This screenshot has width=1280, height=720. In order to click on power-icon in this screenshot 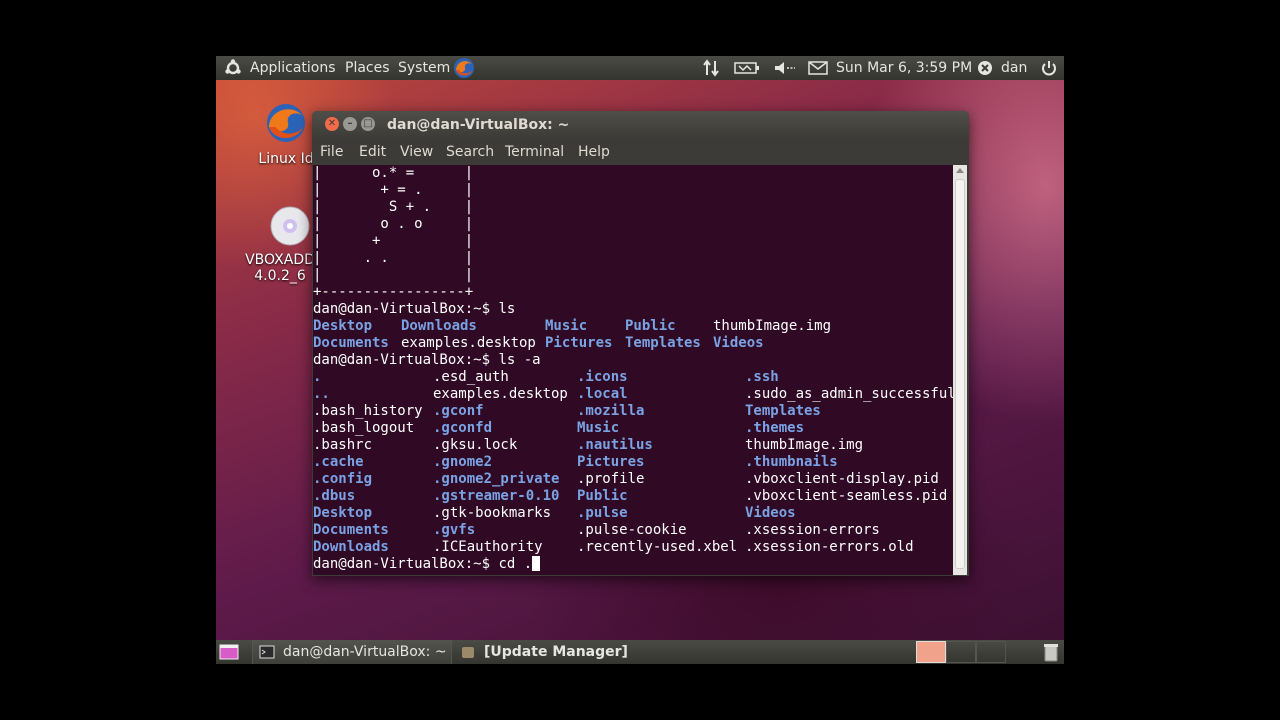, I will do `click(1049, 68)`.